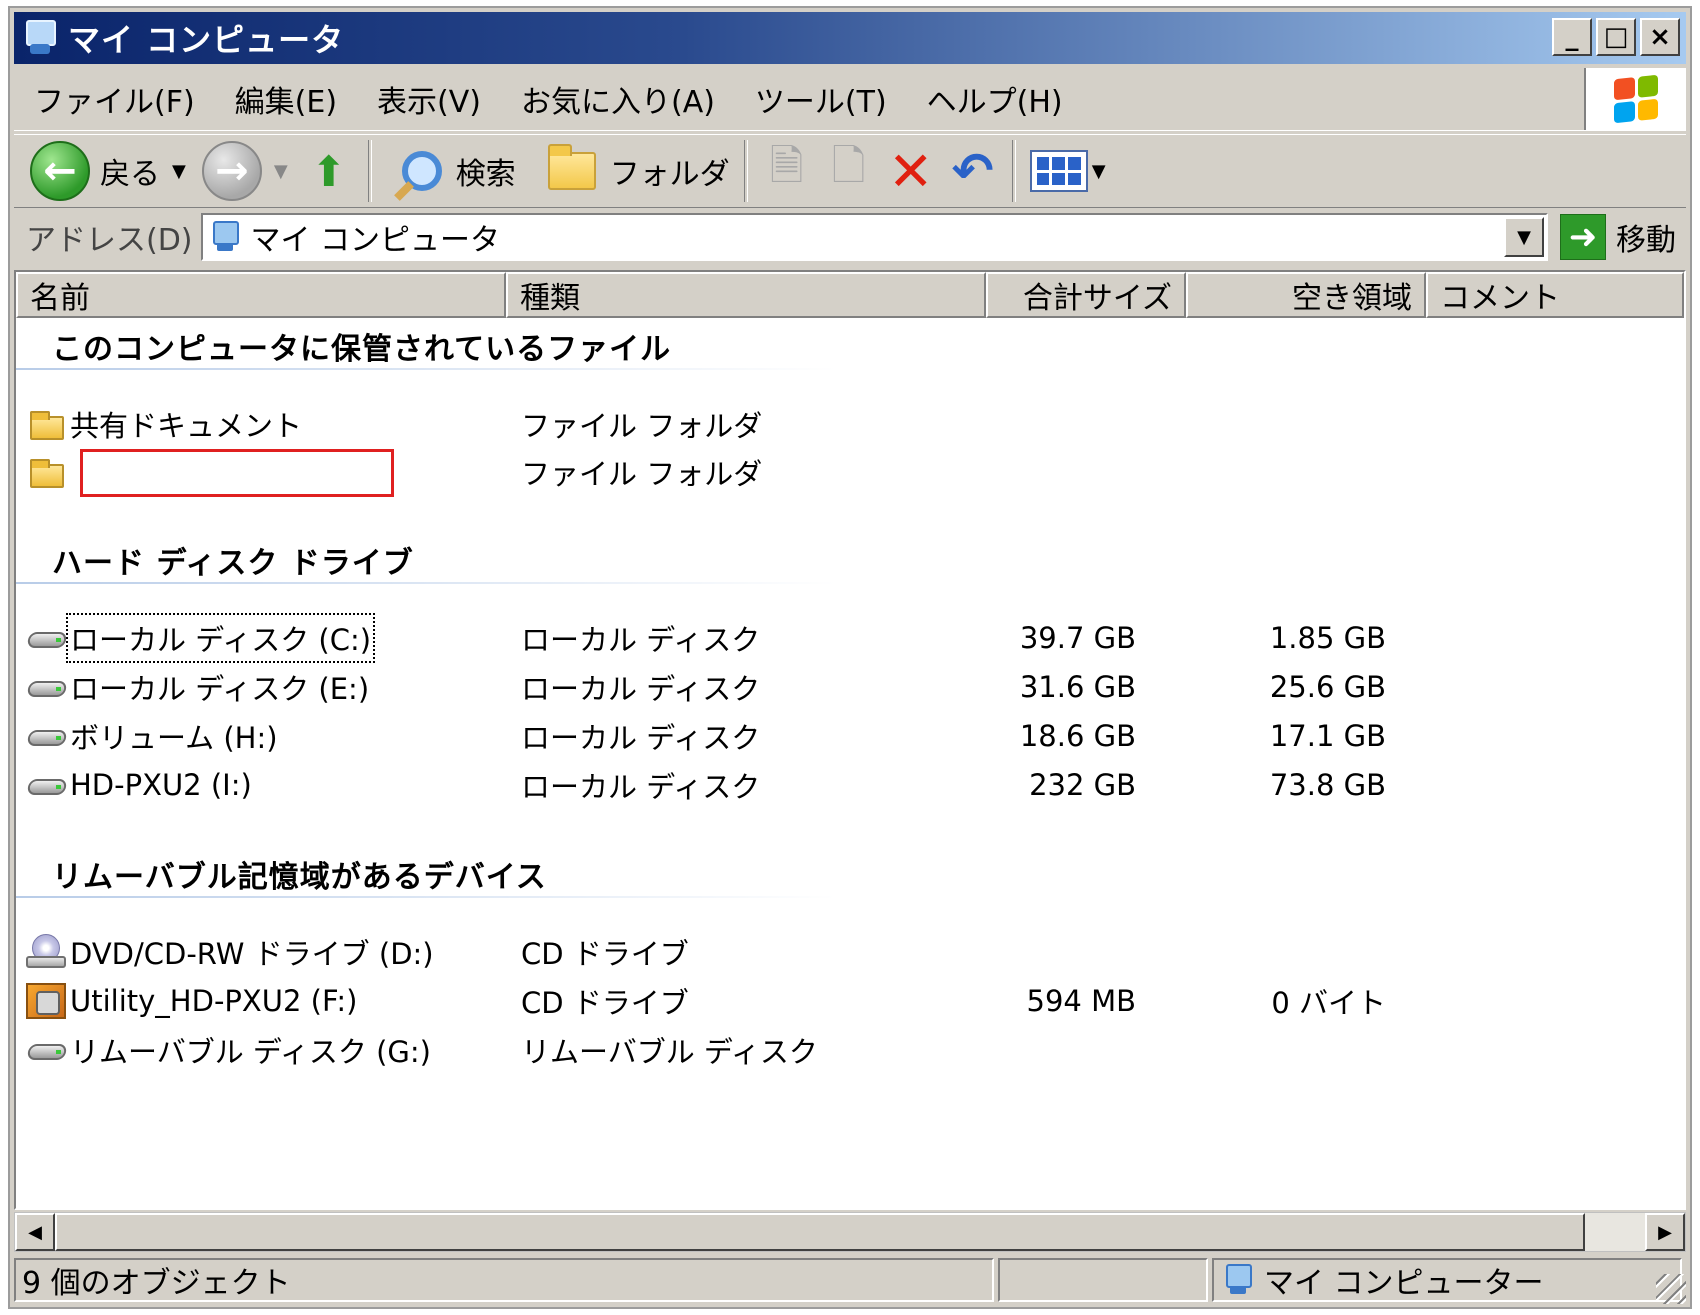  What do you see at coordinates (618, 99) in the screenshot?
I see `menu-favorites: お気に入り(A)` at bounding box center [618, 99].